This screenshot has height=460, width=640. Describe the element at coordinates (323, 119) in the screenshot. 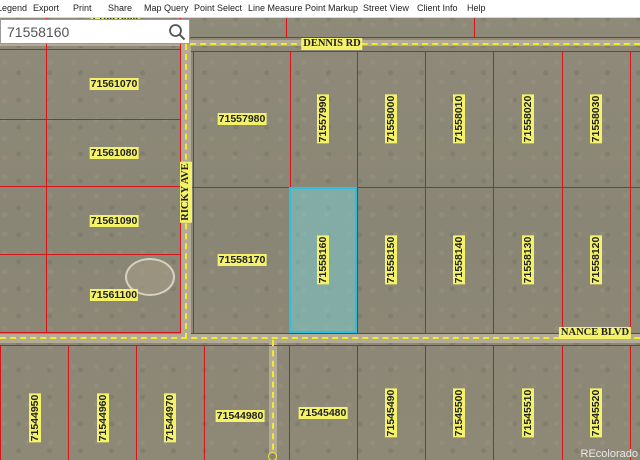

I see `parcel-label: 71557990` at that location.